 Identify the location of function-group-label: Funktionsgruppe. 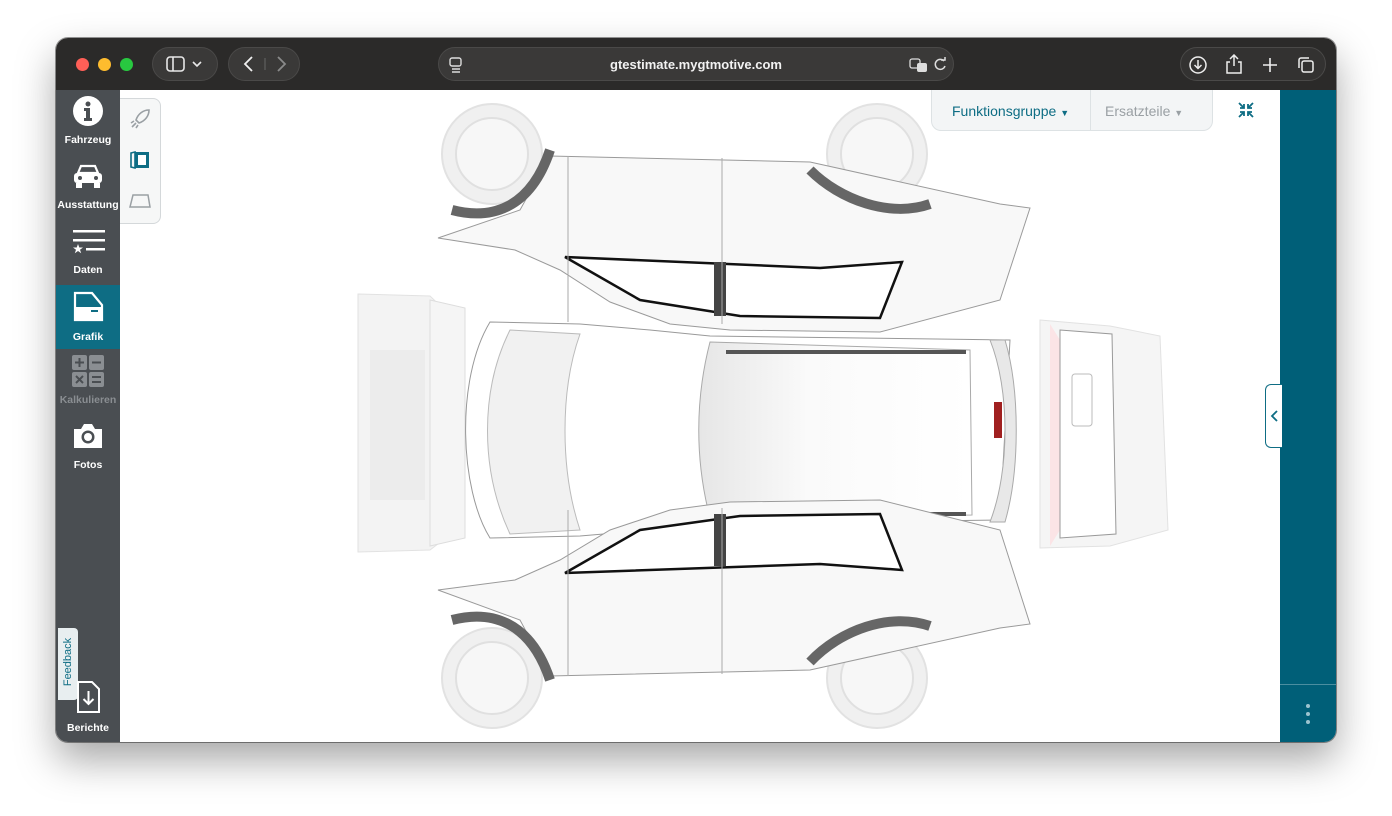
(1004, 111).